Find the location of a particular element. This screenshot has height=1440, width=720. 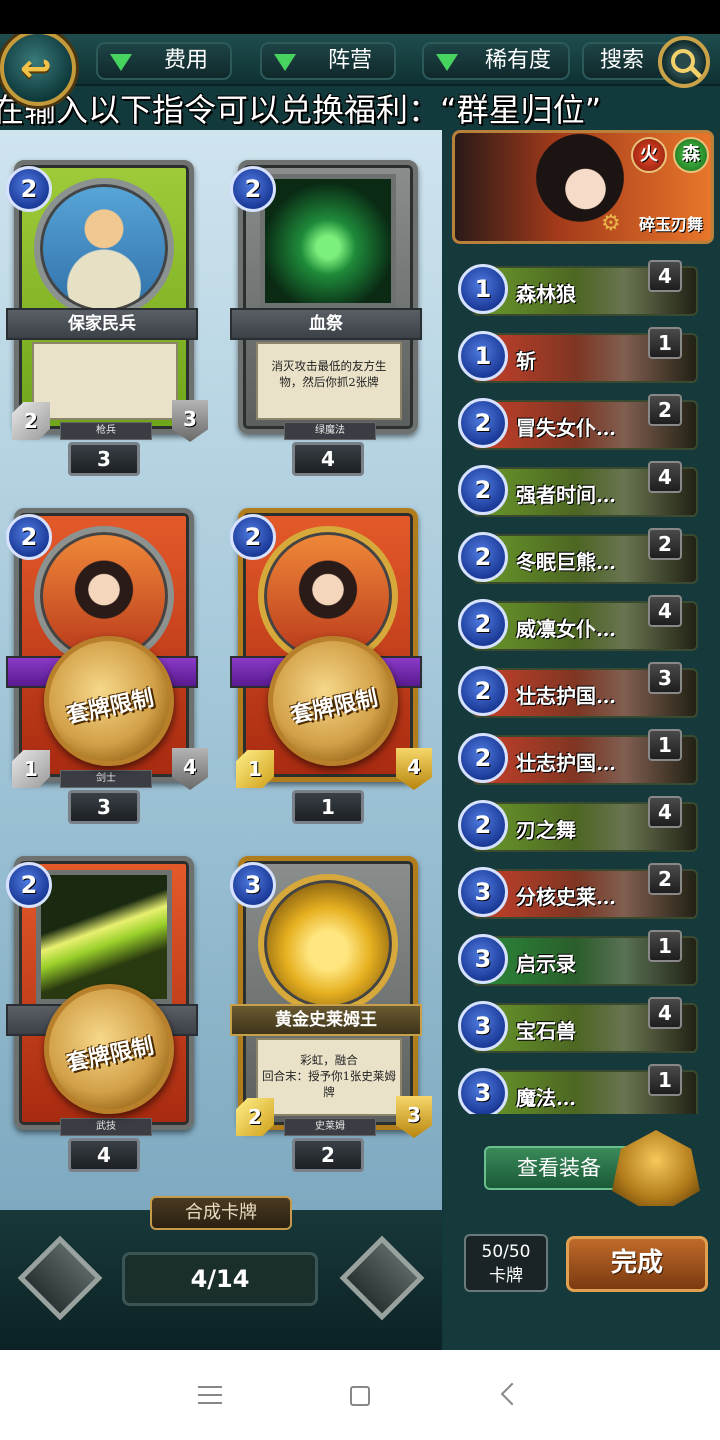

hero-portrait: 火 森 ⚙ 碎玉刃舞 is located at coordinates (583, 187).